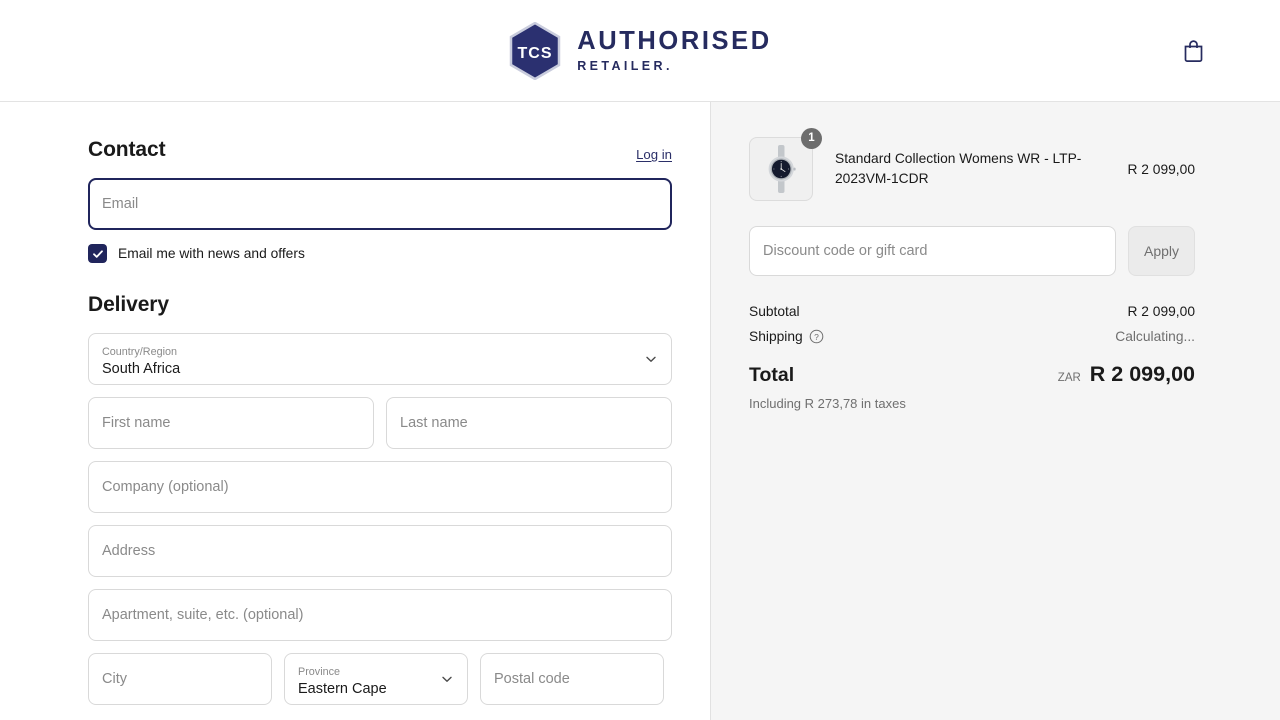 Image resolution: width=1280 pixels, height=720 pixels. Describe the element at coordinates (434, 423) in the screenshot. I see `last-name-placeholder: Last name` at that location.